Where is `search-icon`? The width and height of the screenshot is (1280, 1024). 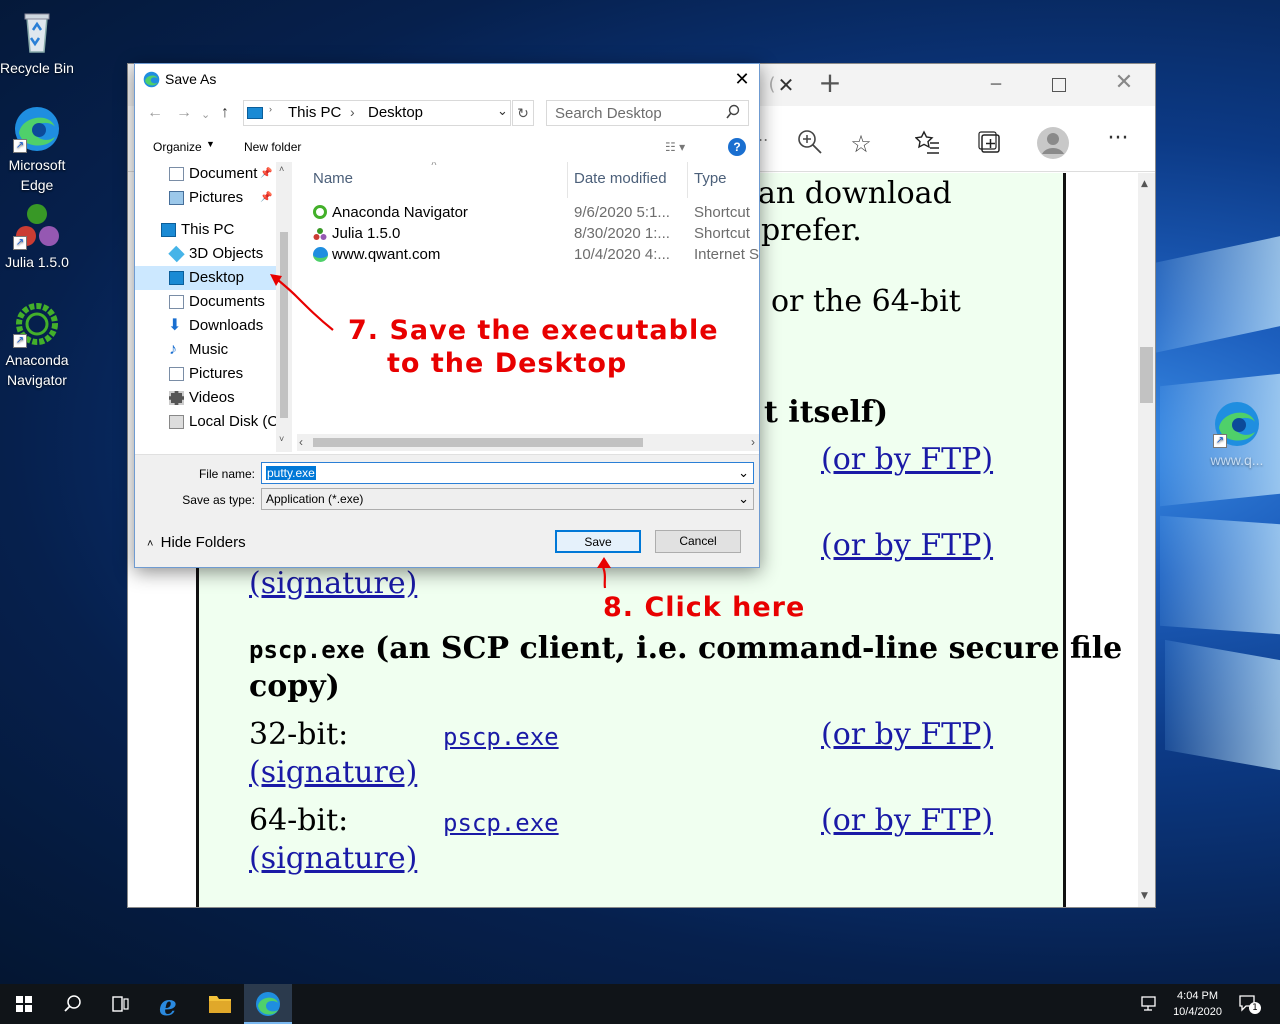 search-icon is located at coordinates (72, 1004).